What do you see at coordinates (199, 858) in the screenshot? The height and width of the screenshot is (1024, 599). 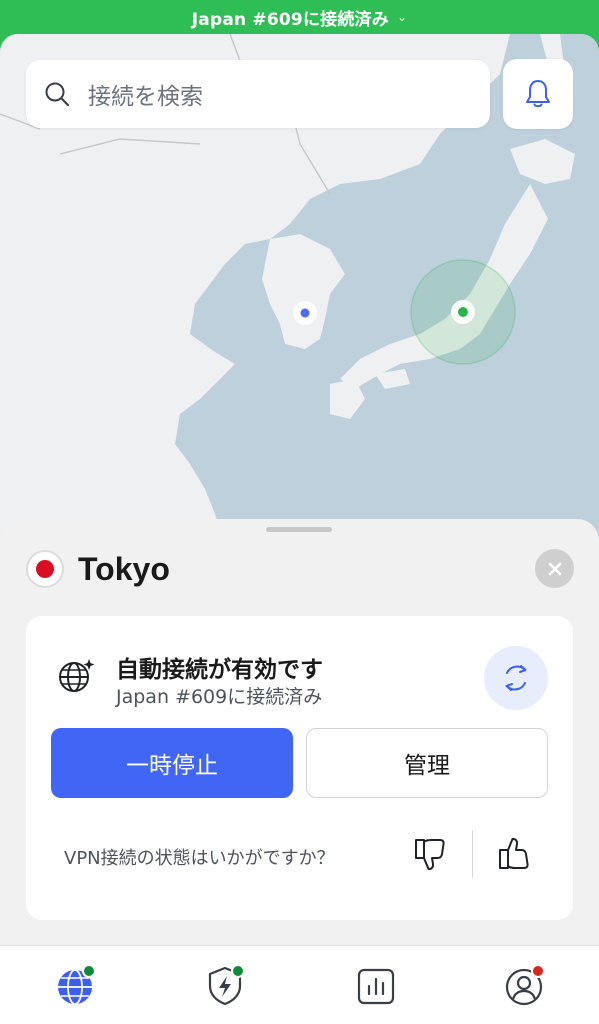 I see `feedback-question: VPN接続の状態はいかがですか？` at bounding box center [199, 858].